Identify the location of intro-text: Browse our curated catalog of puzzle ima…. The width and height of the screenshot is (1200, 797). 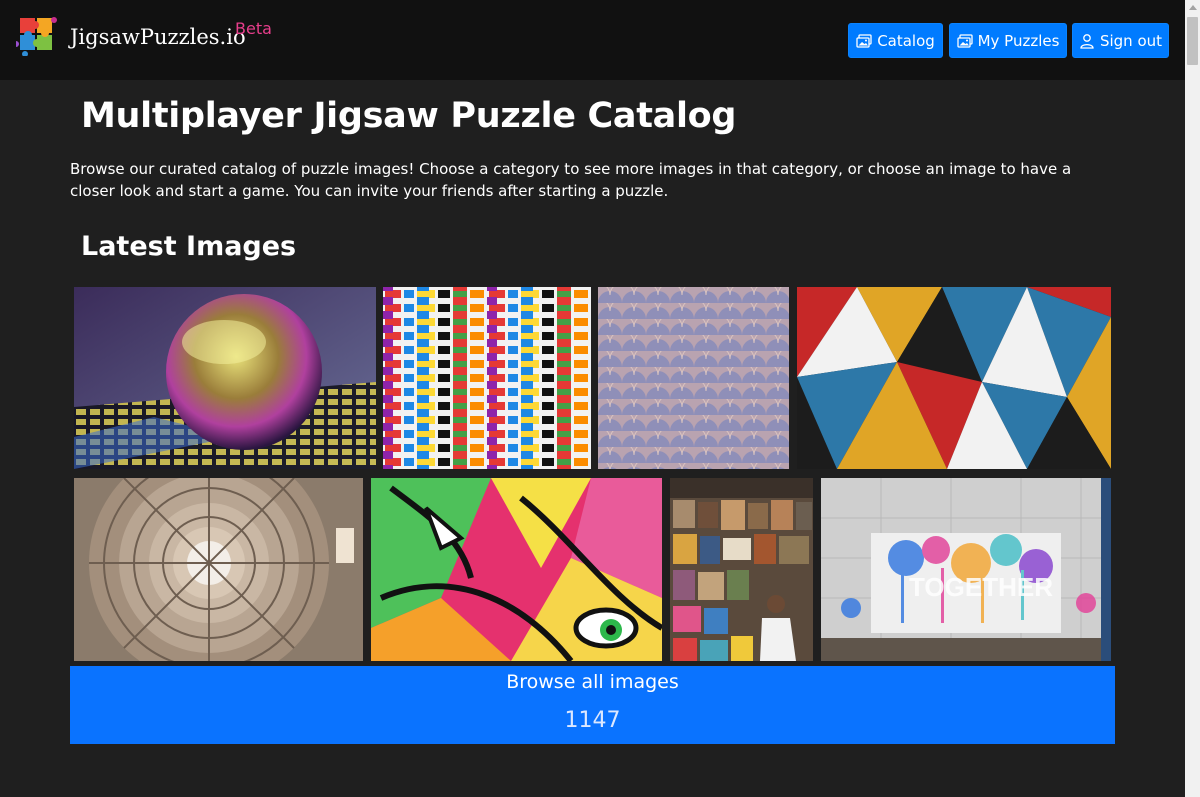
(571, 180).